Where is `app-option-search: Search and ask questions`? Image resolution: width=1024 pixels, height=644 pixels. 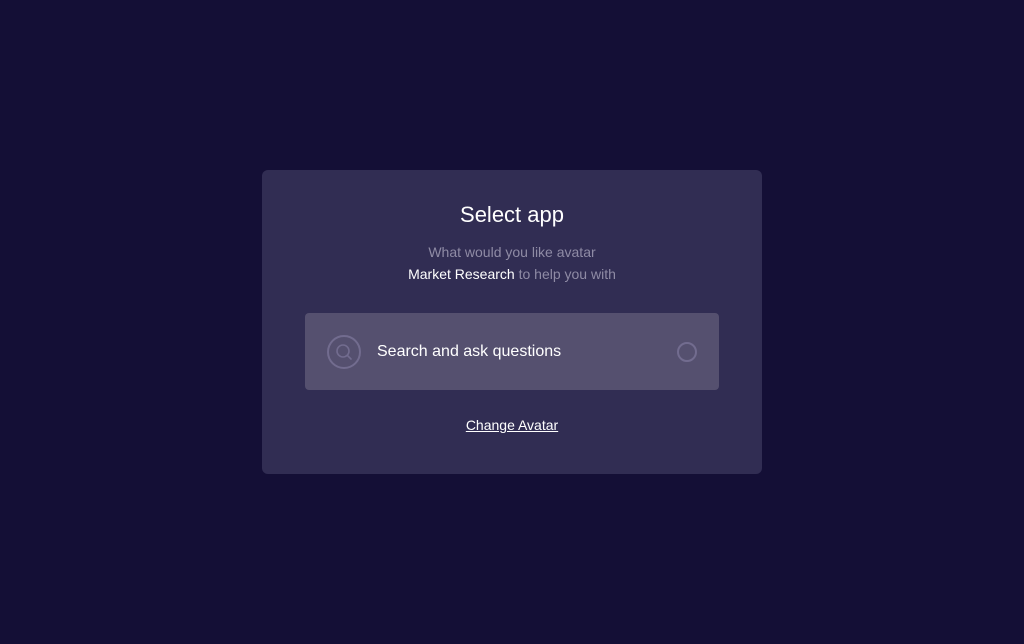
app-option-search: Search and ask questions is located at coordinates (512, 351).